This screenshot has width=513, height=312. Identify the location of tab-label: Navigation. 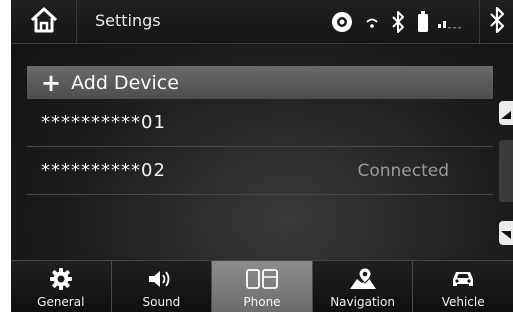
(362, 302).